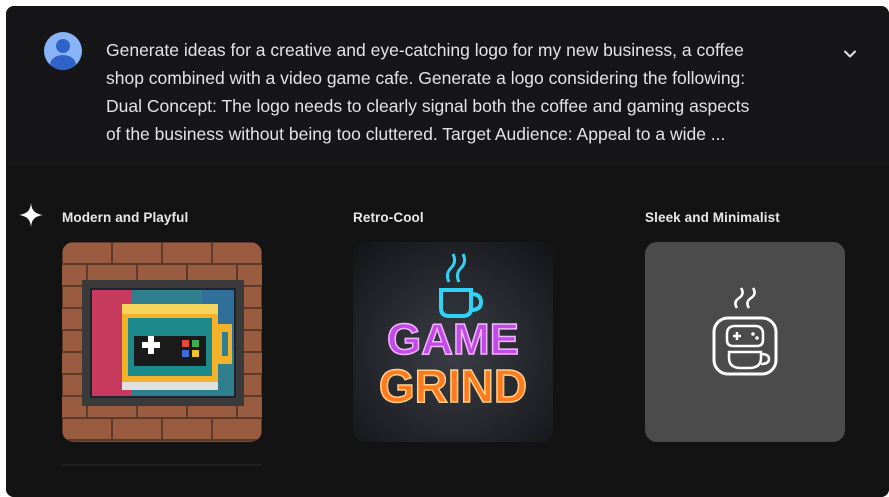  Describe the element at coordinates (63, 51) in the screenshot. I see `user-avatar-icon` at that location.